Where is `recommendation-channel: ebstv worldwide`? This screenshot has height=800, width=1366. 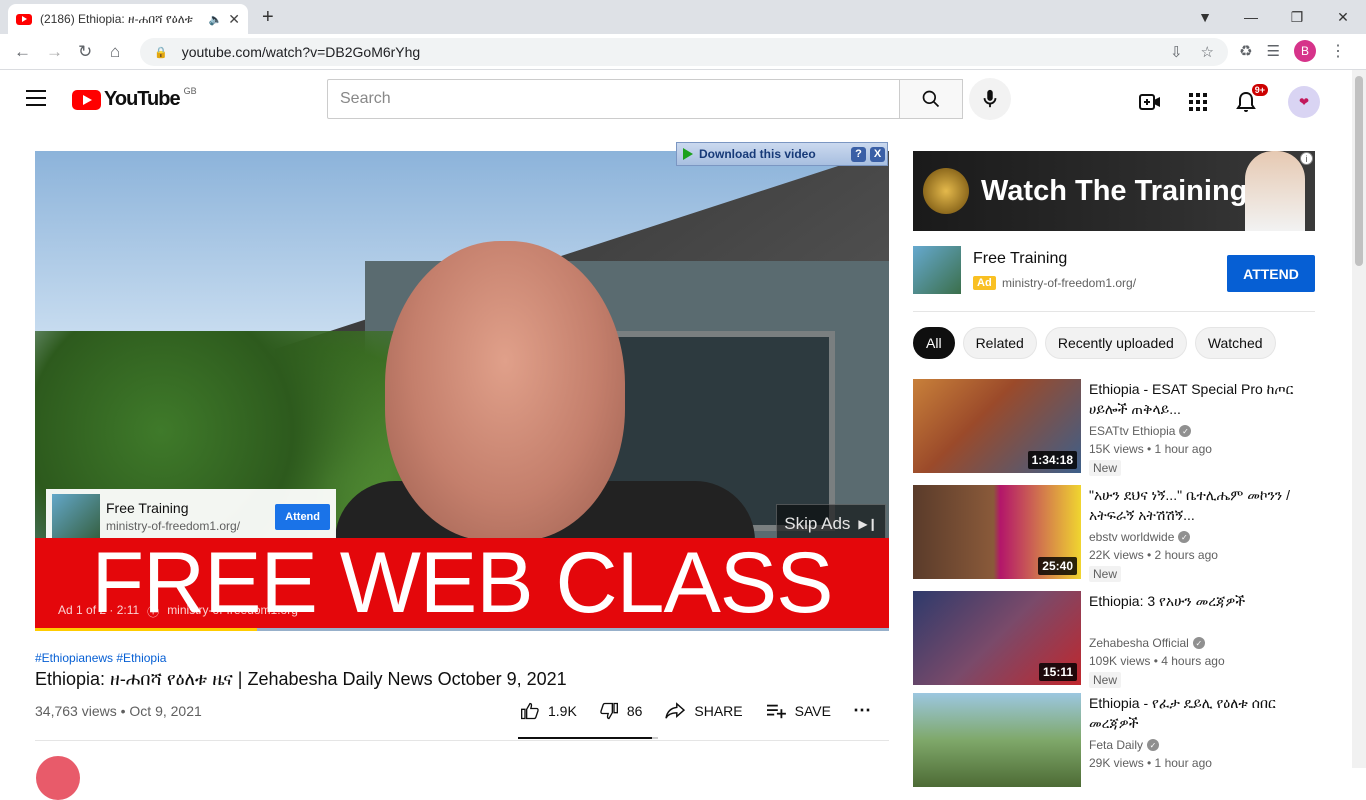
recommendation-channel: ebstv worldwide is located at coordinates (1131, 537).